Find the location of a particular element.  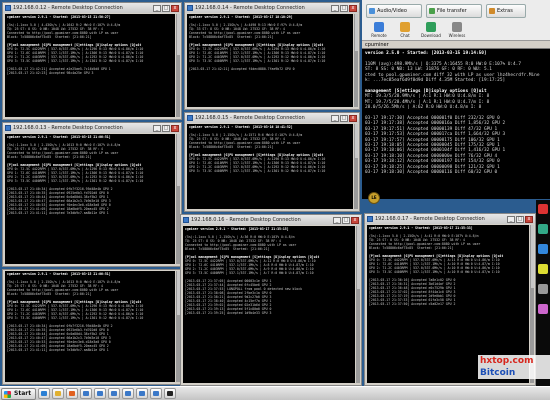

extras-label: Extras is located at coordinates (505, 11).